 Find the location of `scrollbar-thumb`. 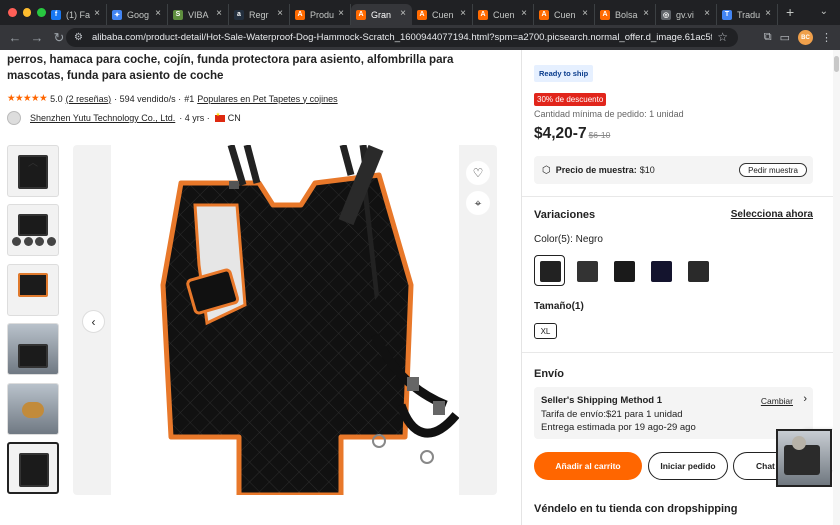

scrollbar-thumb is located at coordinates (836, 64).